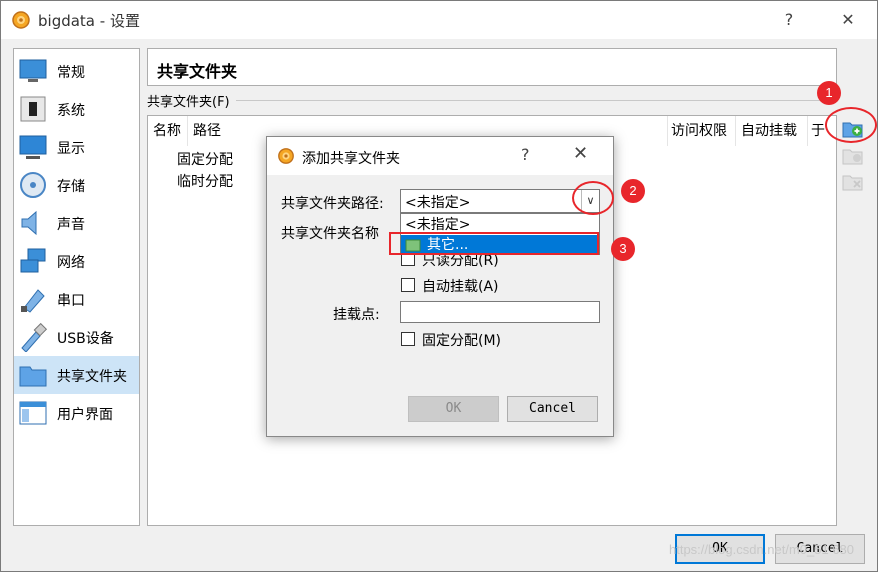 The image size is (878, 572). I want to click on sidebar-item-system: 系统, so click(76, 109).